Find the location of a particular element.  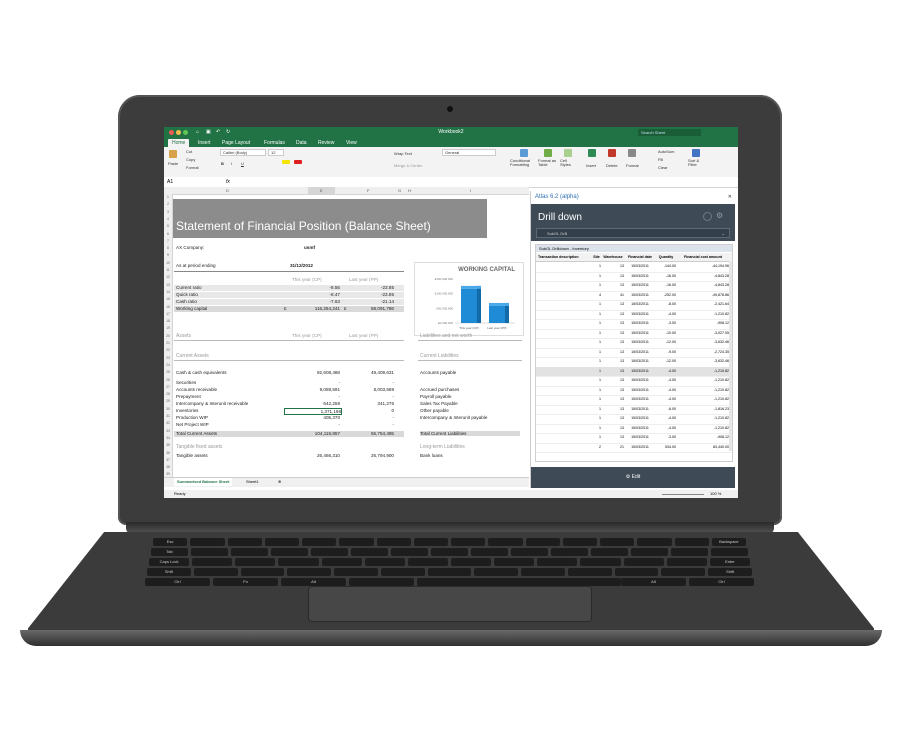

clear-button: Clear is located at coordinates (663, 167).